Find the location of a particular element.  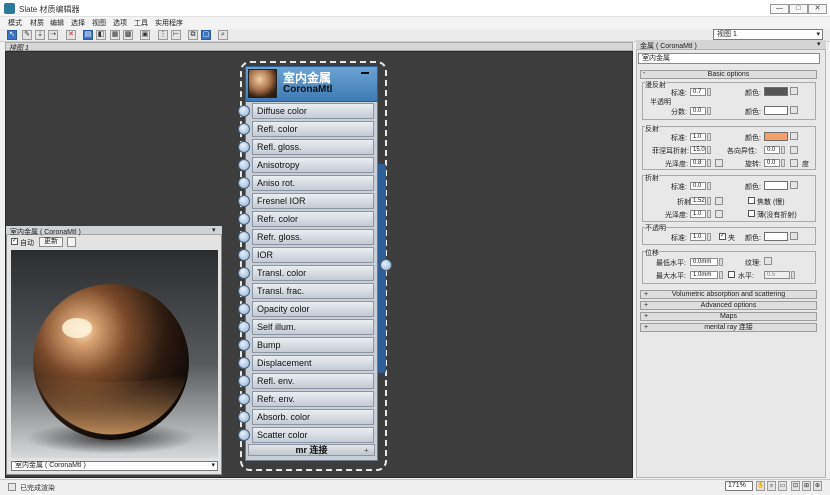

menu-options: 选项 is located at coordinates (120, 23).